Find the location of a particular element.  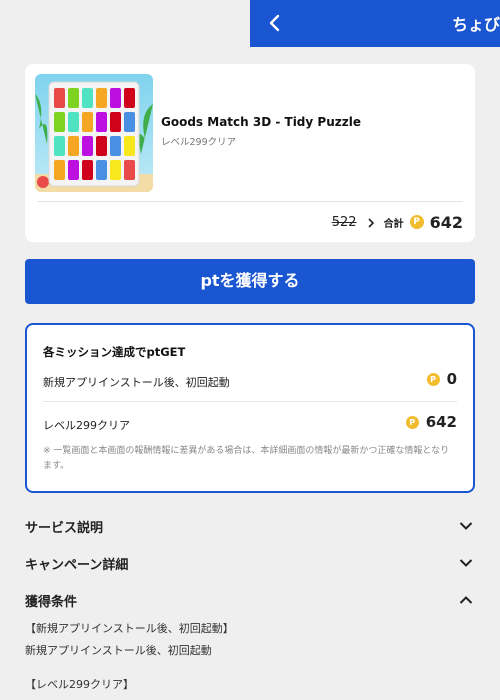

mission-reward-value: 0 is located at coordinates (451, 379).